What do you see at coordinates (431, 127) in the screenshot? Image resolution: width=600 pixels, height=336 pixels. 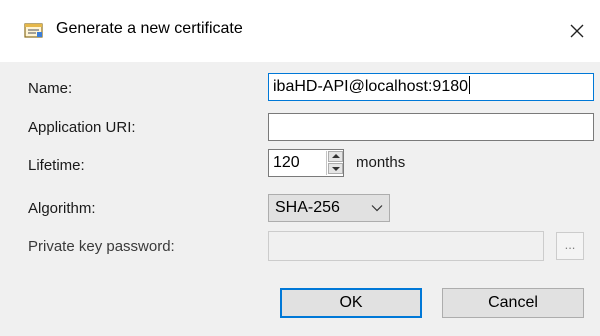 I see `application-uri-input` at bounding box center [431, 127].